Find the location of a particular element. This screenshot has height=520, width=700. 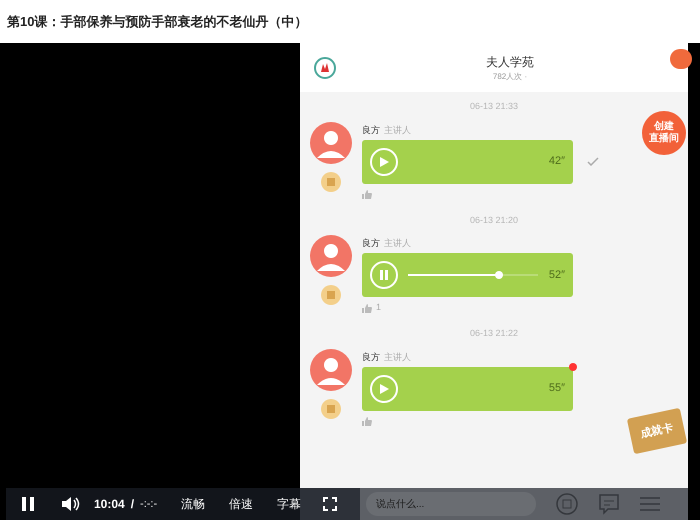

volume-icon is located at coordinates (71, 504).